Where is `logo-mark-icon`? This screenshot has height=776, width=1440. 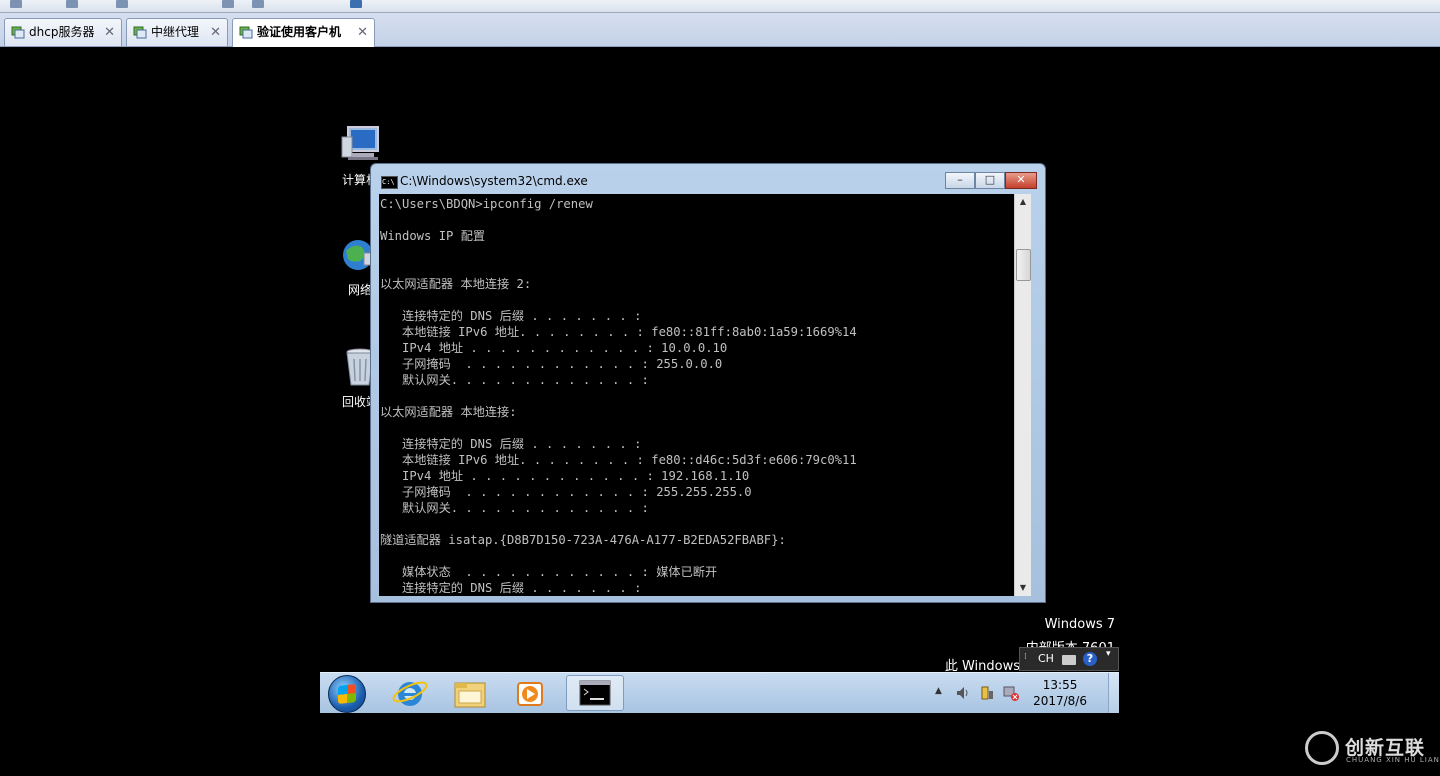 logo-mark-icon is located at coordinates (1322, 748).